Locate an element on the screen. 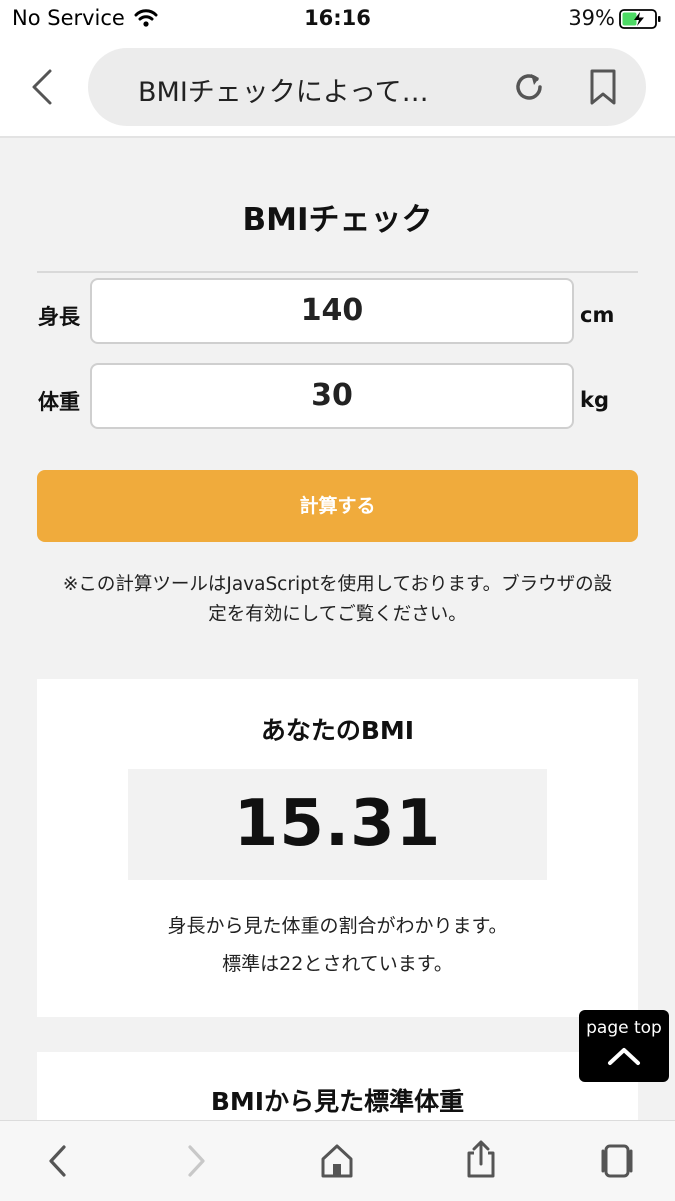 The image size is (675, 1201). chevron-up-icon is located at coordinates (624, 1056).